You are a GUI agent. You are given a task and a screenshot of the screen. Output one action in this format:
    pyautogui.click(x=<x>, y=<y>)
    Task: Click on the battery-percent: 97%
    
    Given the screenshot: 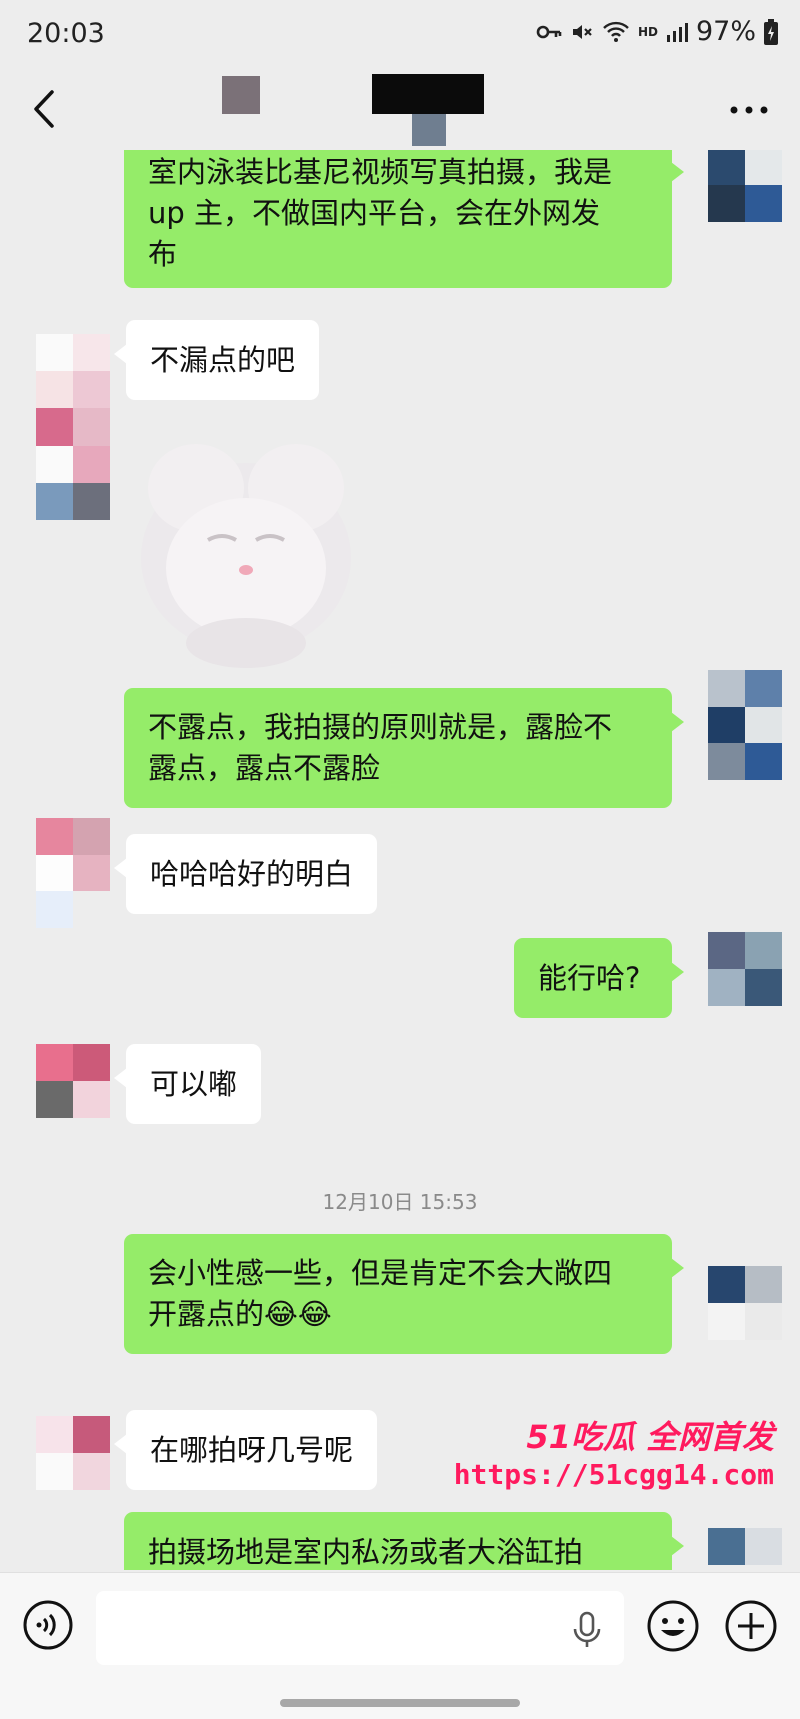 What is the action you would take?
    pyautogui.click(x=725, y=31)
    